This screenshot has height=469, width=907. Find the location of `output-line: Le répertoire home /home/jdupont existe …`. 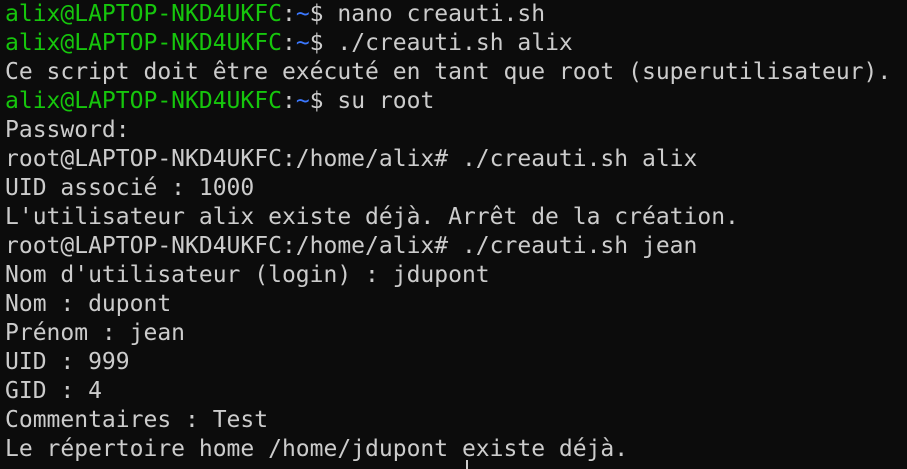

output-line: Le répertoire home /home/jdupont existe … is located at coordinates (317, 449).